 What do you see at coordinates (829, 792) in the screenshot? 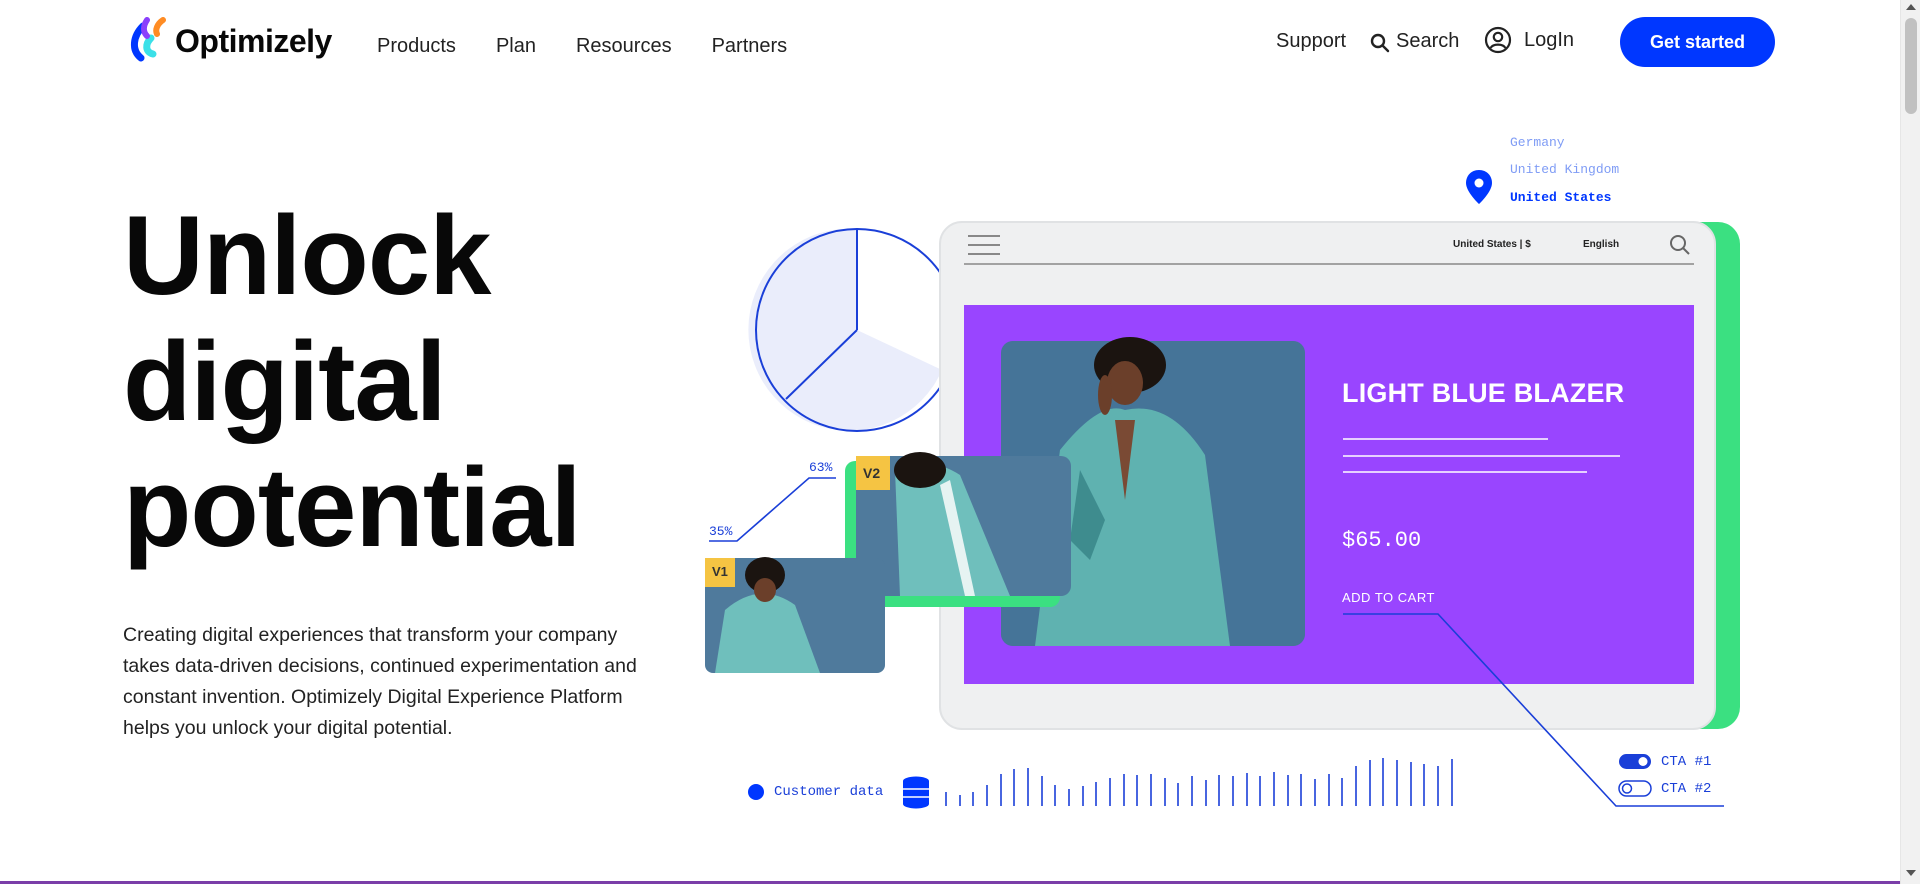
I see `customer-data-label: Customer data` at bounding box center [829, 792].